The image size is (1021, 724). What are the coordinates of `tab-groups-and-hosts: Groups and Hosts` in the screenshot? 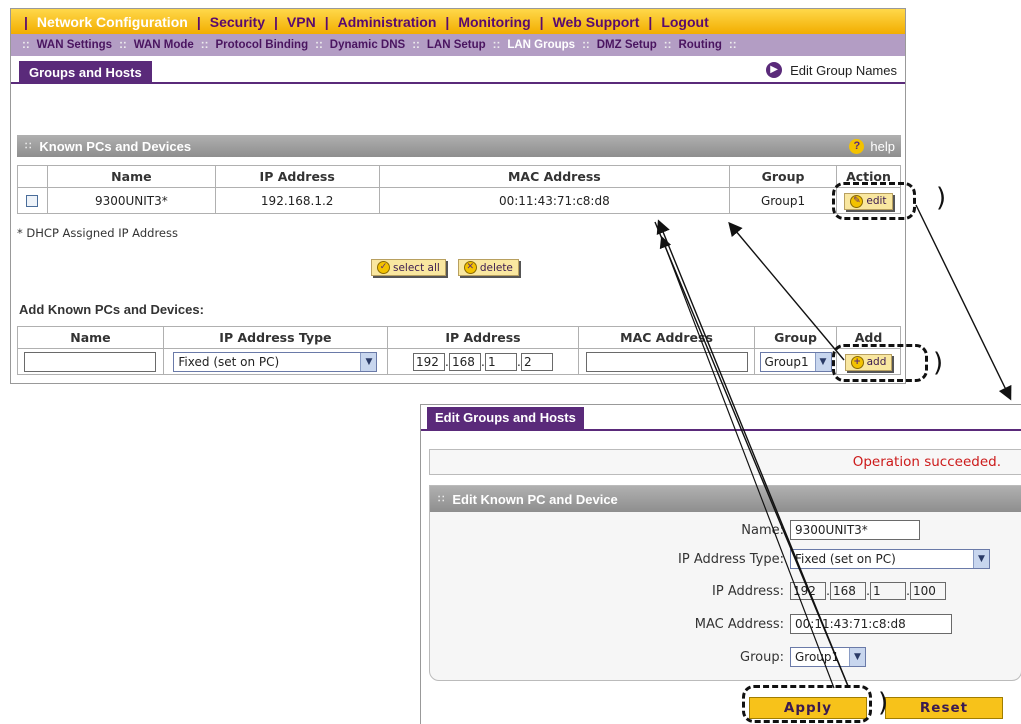 It's located at (85, 72).